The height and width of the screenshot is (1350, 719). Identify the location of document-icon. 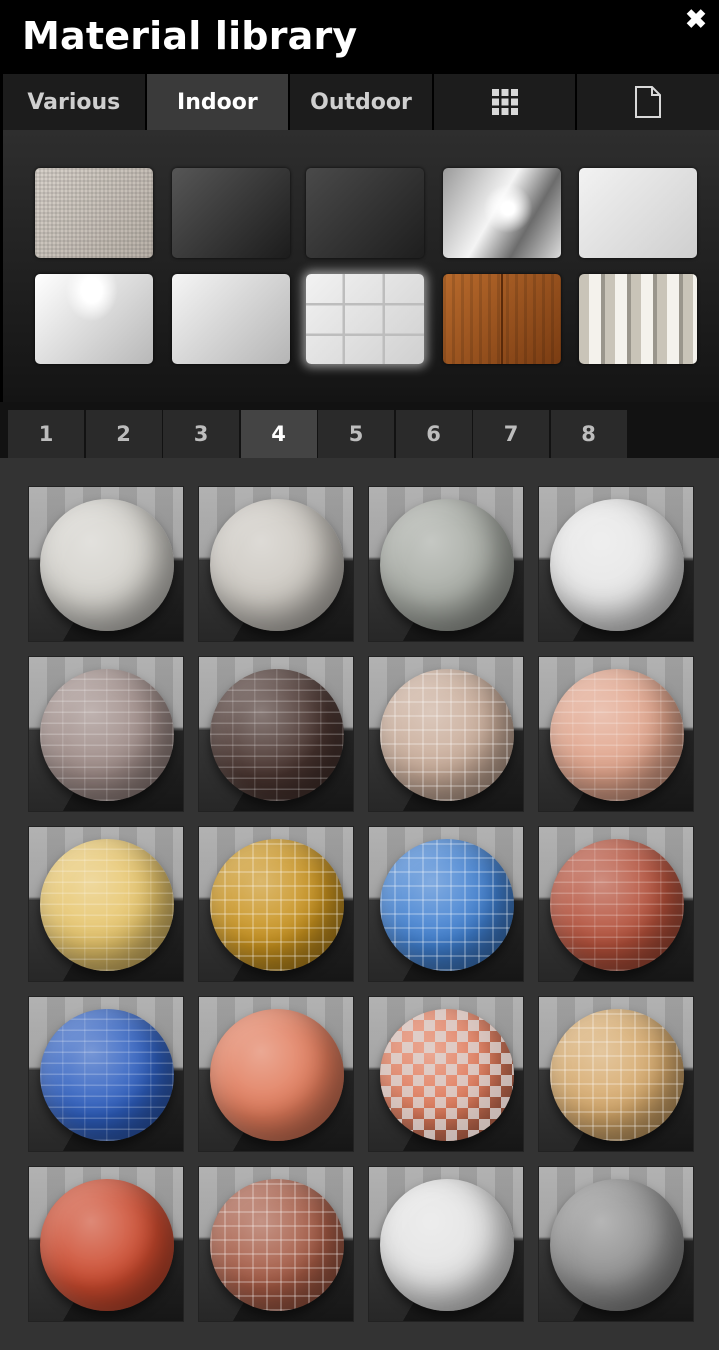
(648, 102).